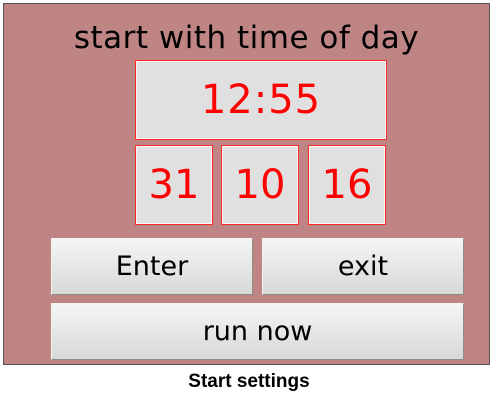 The height and width of the screenshot is (401, 498). What do you see at coordinates (249, 381) in the screenshot?
I see `figure-caption: Start settings` at bounding box center [249, 381].